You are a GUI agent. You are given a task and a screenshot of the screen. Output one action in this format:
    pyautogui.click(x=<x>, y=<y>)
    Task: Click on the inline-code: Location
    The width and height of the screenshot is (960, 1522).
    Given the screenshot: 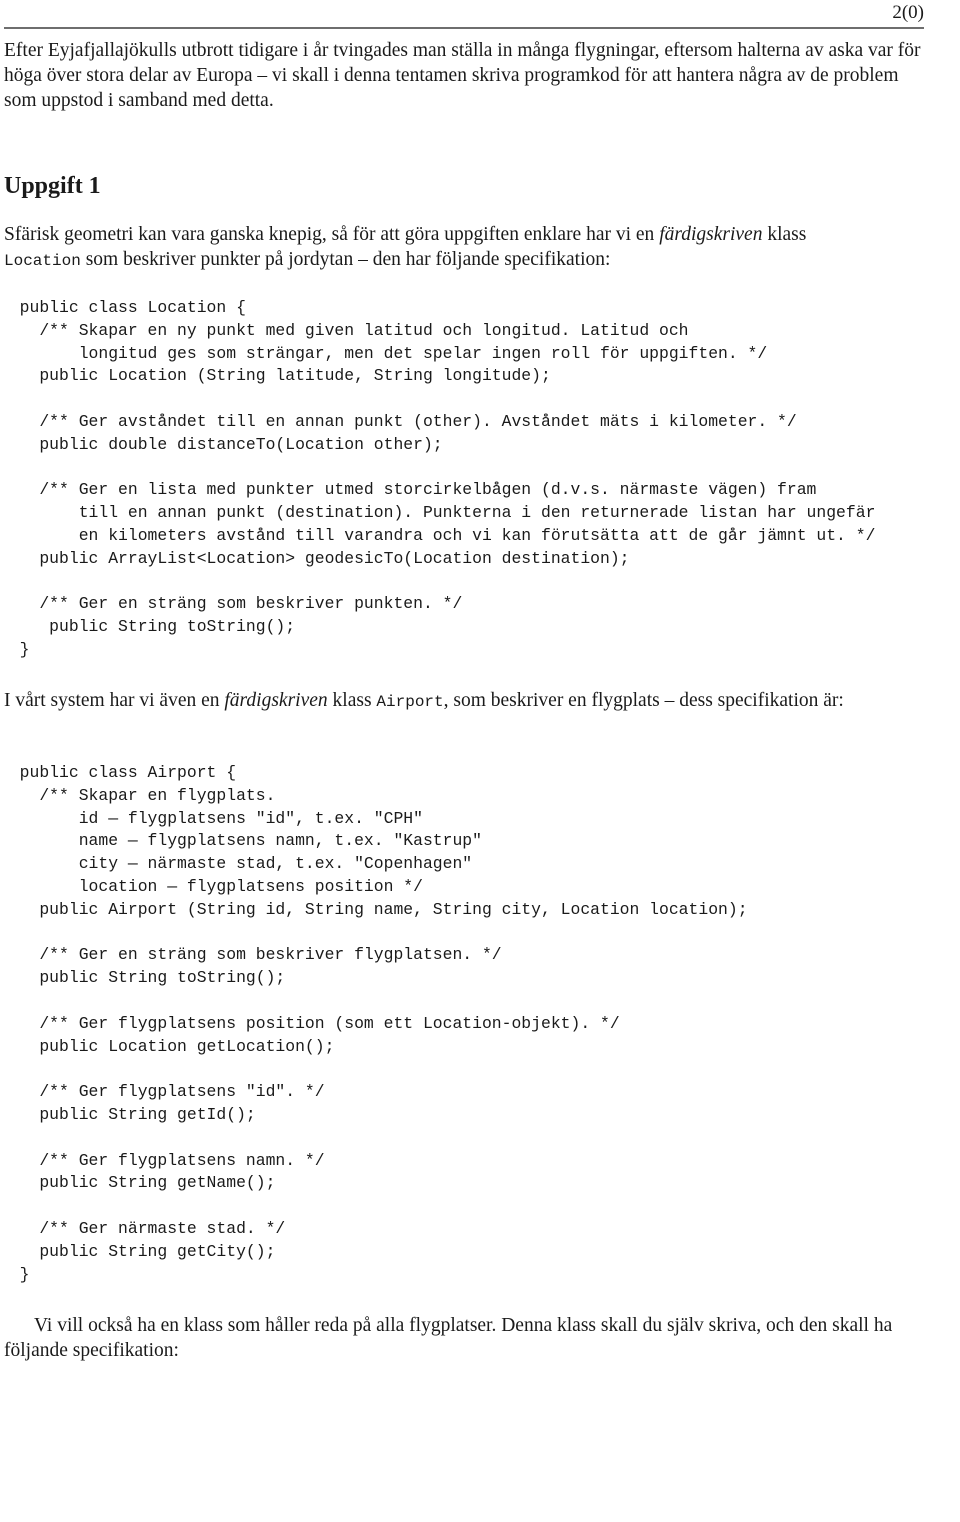 What is the action you would take?
    pyautogui.click(x=42, y=261)
    